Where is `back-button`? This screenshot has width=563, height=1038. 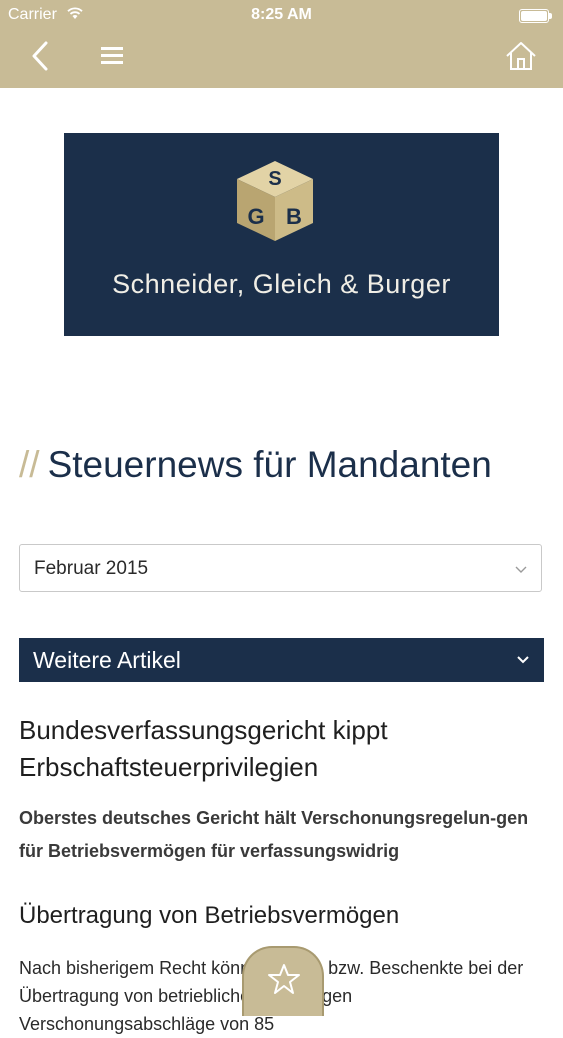 back-button is located at coordinates (42, 56).